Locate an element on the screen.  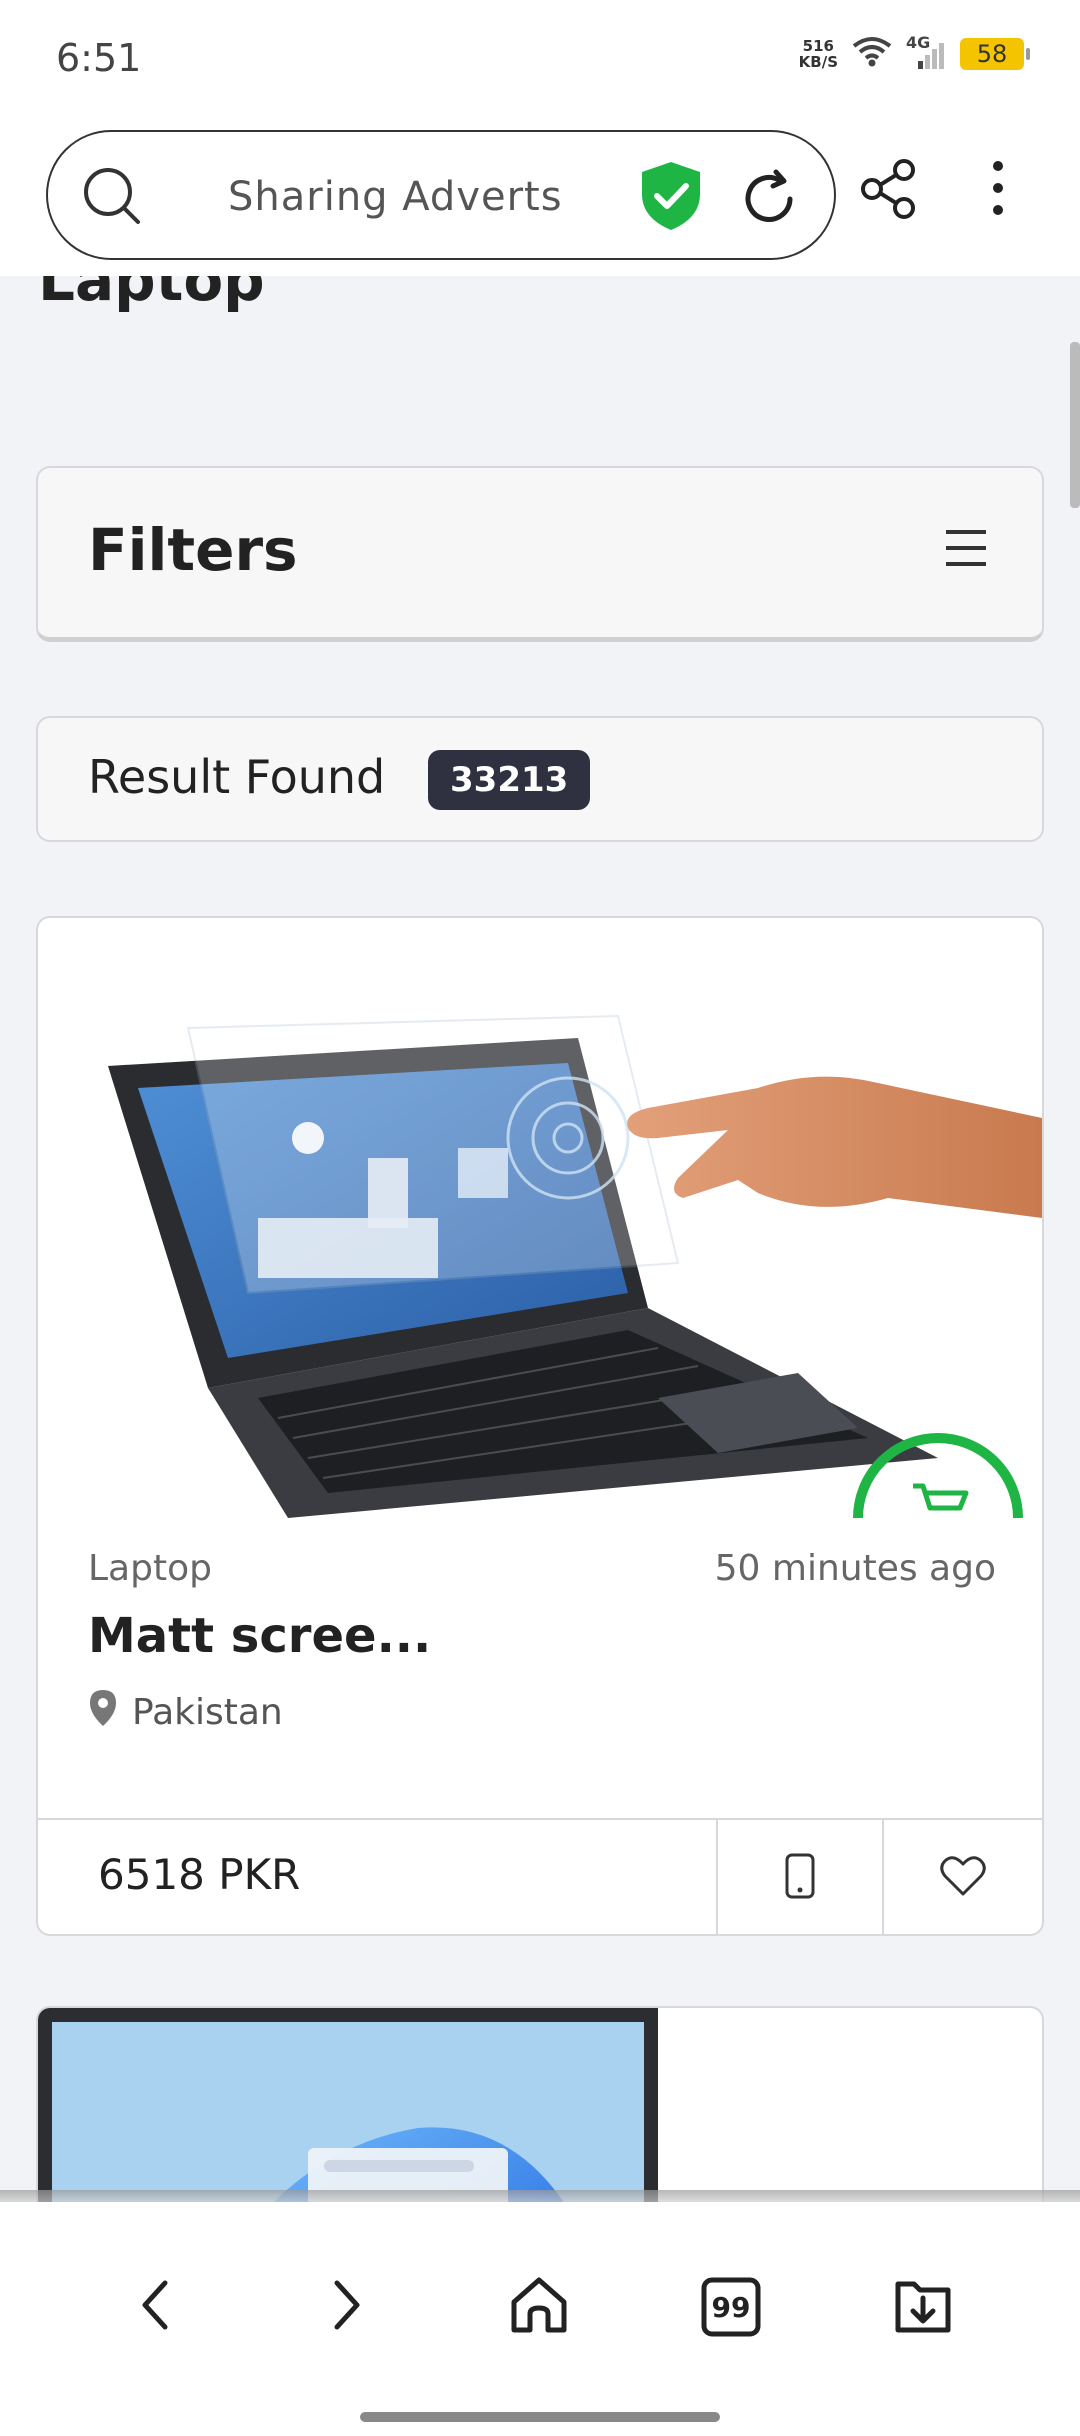
url-text: Sharing Adverts is located at coordinates (395, 197).